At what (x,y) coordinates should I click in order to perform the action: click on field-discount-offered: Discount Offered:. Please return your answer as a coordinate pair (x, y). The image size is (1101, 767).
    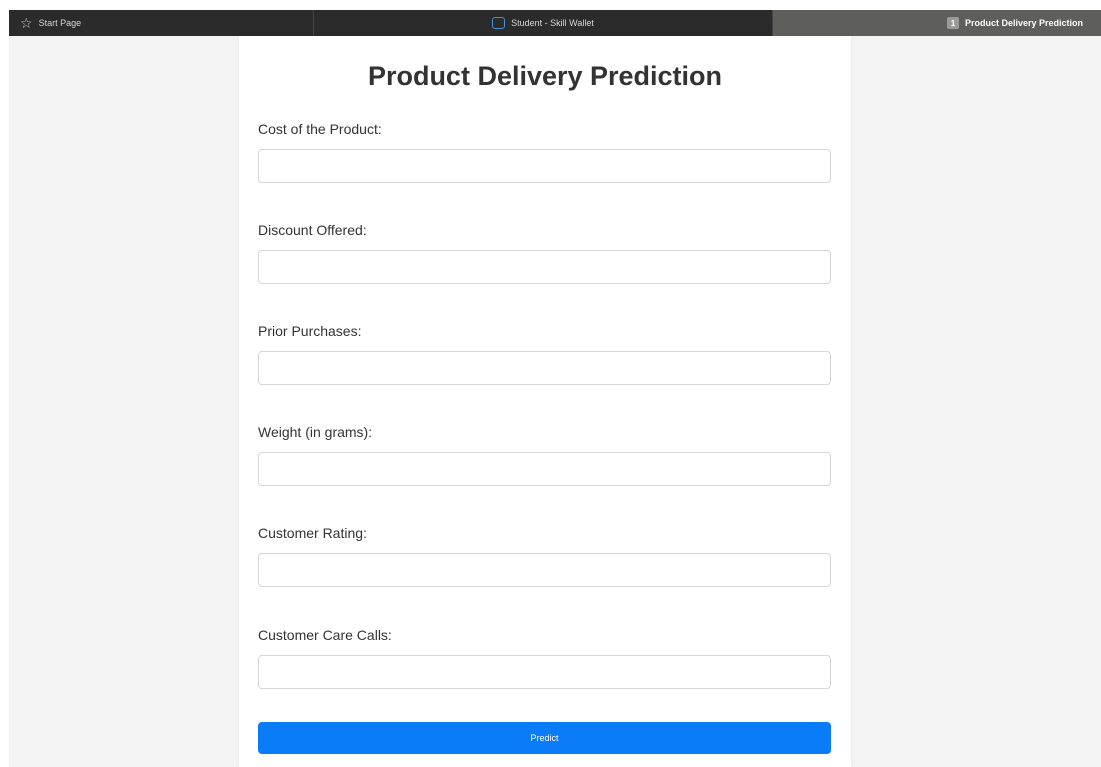
    Looking at the image, I should click on (544, 252).